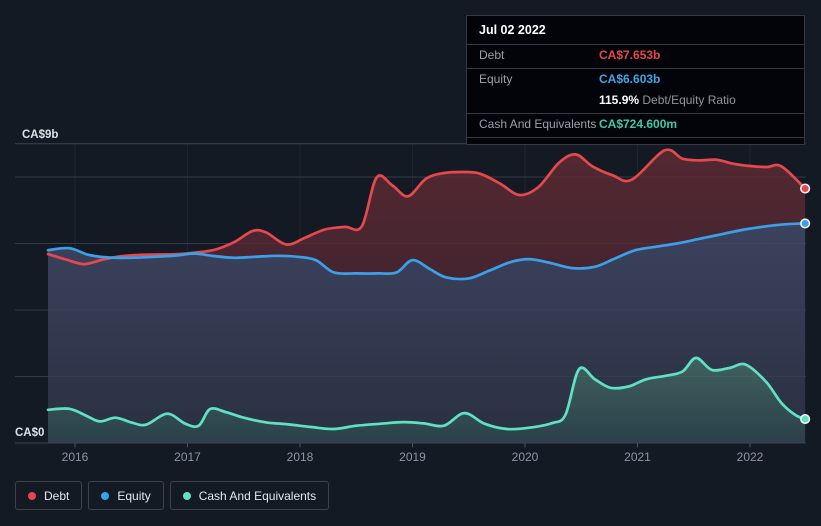 Image resolution: width=821 pixels, height=526 pixels. I want to click on tooltip-cash-row: Cash And Equivalents CA$724.600m, so click(635, 126).